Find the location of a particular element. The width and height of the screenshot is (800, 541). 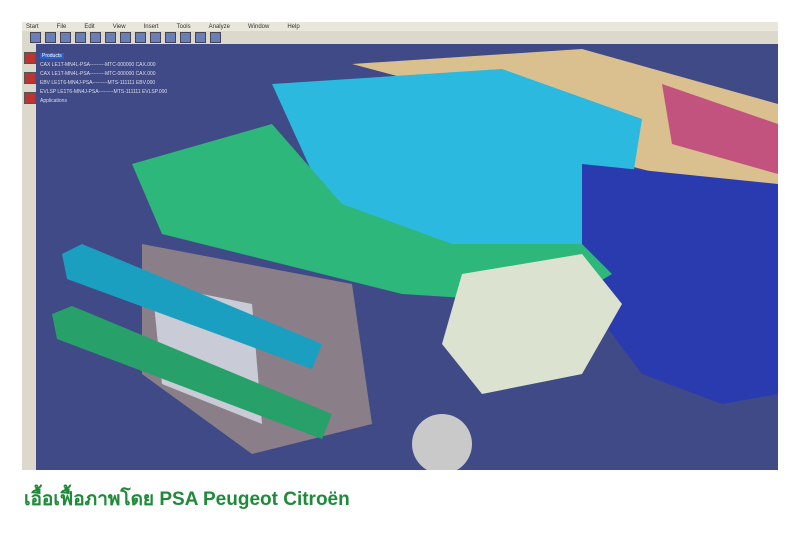

menu-analyze: Analyze is located at coordinates (219, 27).